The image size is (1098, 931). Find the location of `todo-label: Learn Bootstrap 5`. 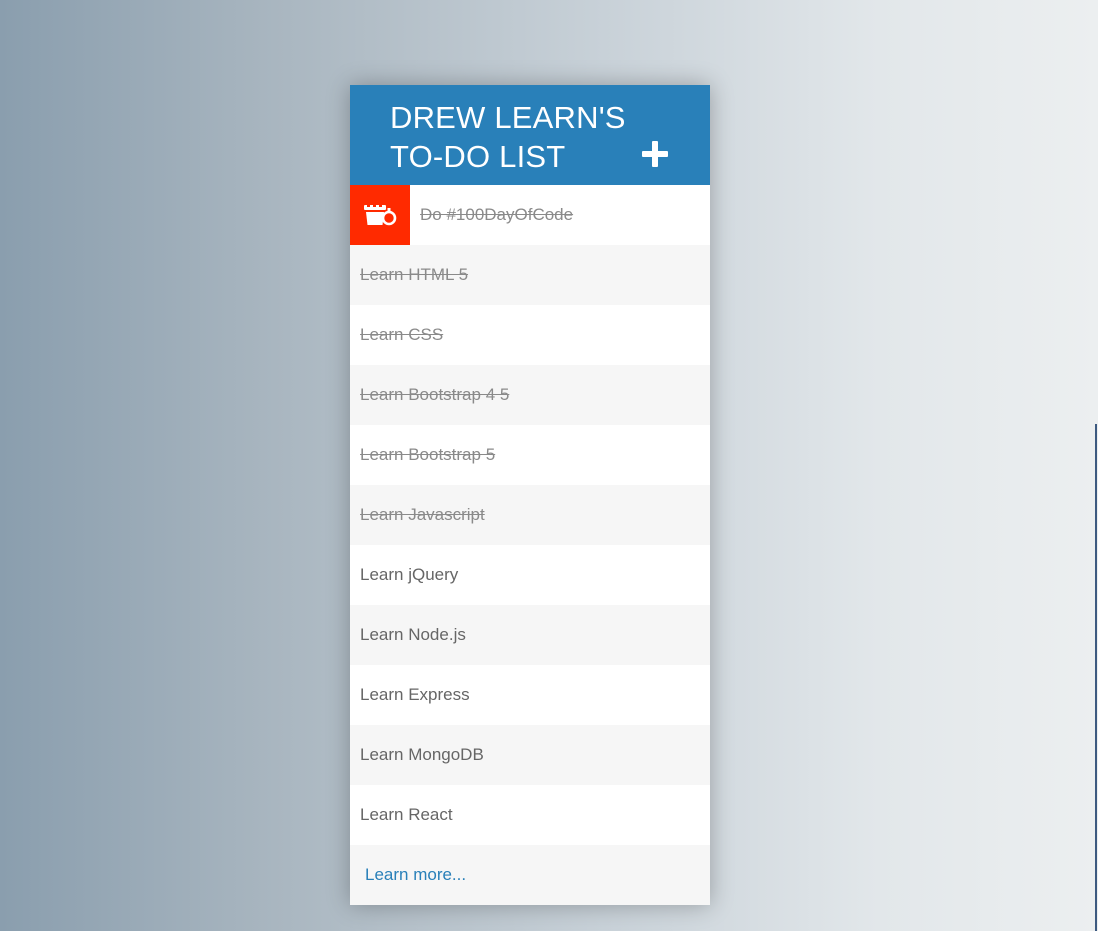

todo-label: Learn Bootstrap 5 is located at coordinates (428, 454).